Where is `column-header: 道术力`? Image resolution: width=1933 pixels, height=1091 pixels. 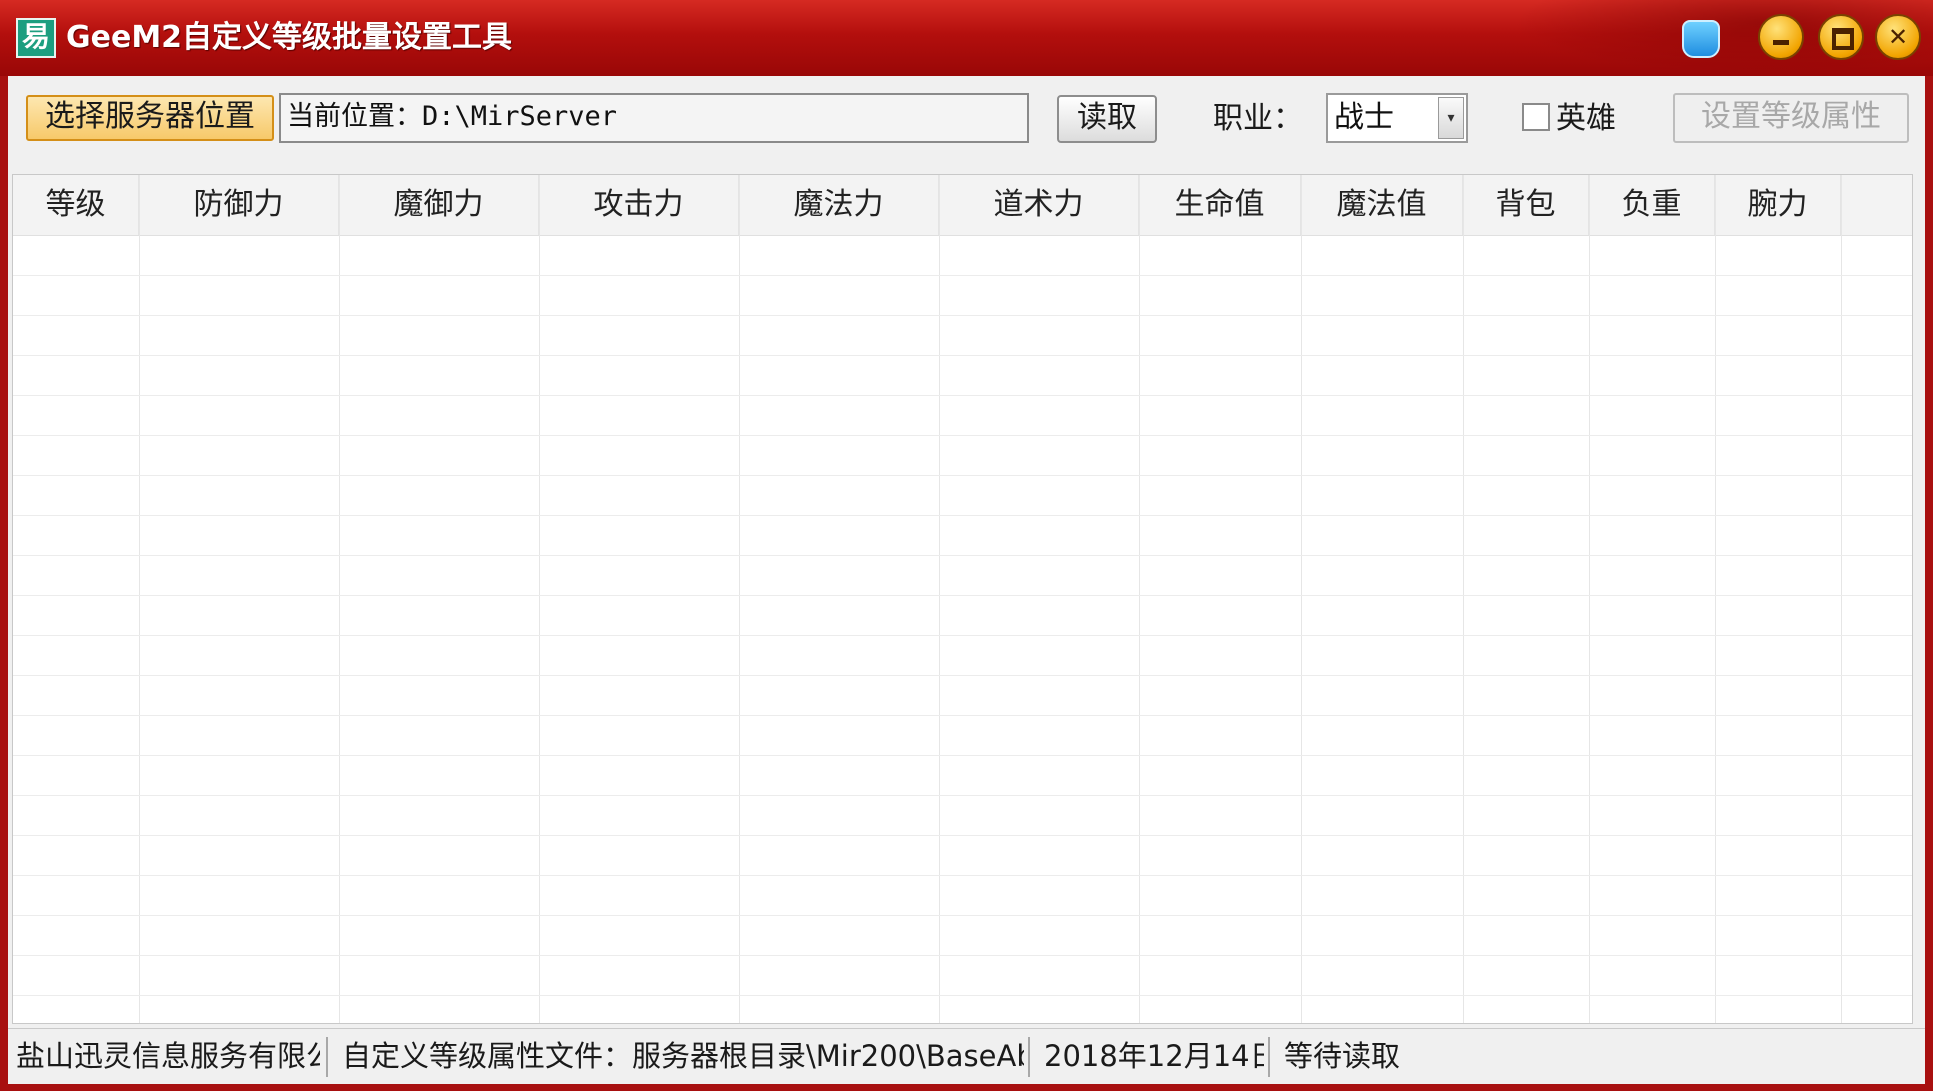
column-header: 道术力 is located at coordinates (1039, 205).